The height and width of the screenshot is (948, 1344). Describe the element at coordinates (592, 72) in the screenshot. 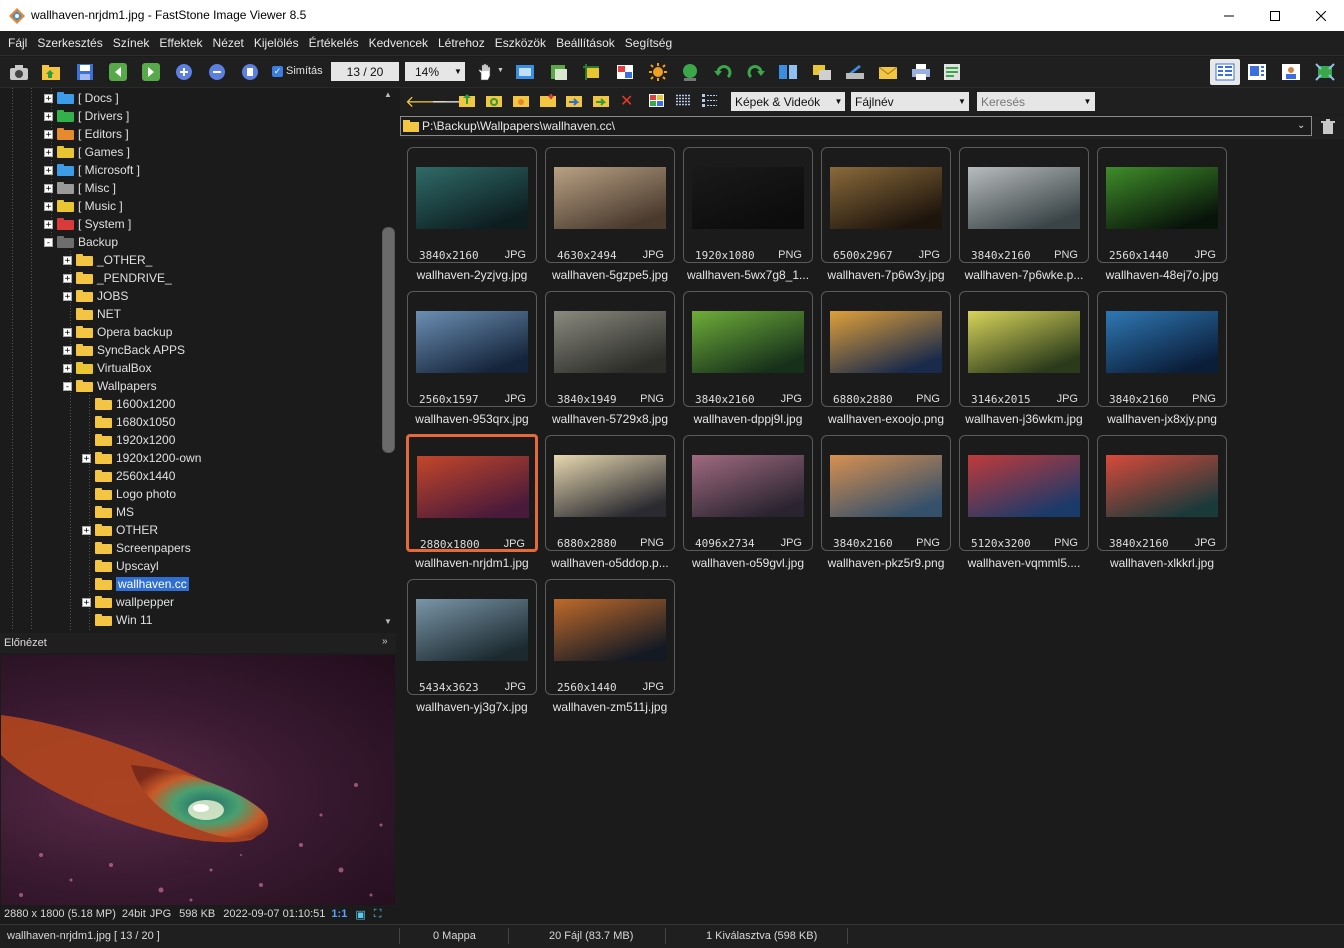

I see `crop-button` at that location.